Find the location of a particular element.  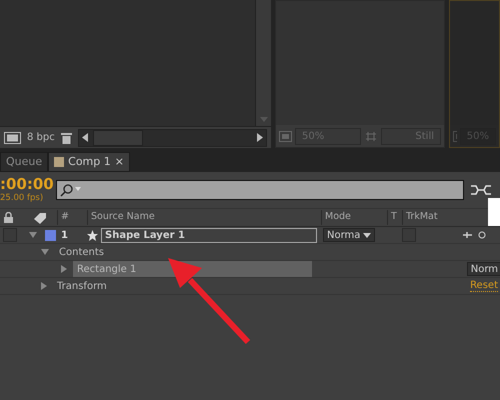

grid-icon is located at coordinates (371, 136).